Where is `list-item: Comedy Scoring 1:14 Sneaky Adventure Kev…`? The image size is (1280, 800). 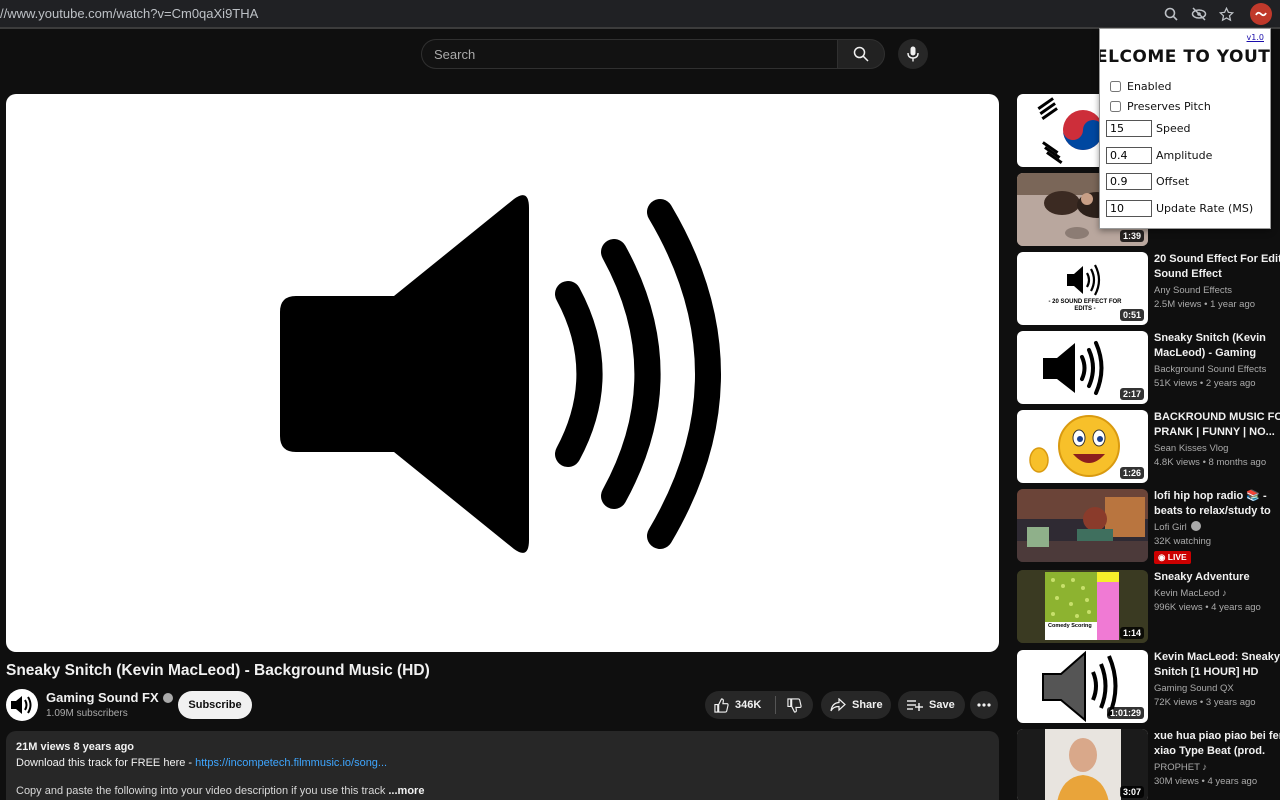
list-item: Comedy Scoring 1:14 Sneaky Adventure Kev… is located at coordinates (1148, 606).